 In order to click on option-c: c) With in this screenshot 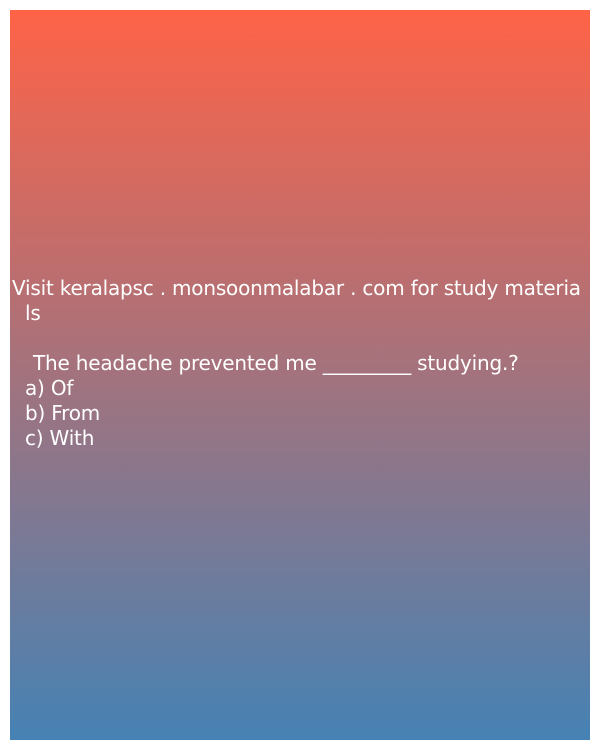, I will do `click(60, 438)`.